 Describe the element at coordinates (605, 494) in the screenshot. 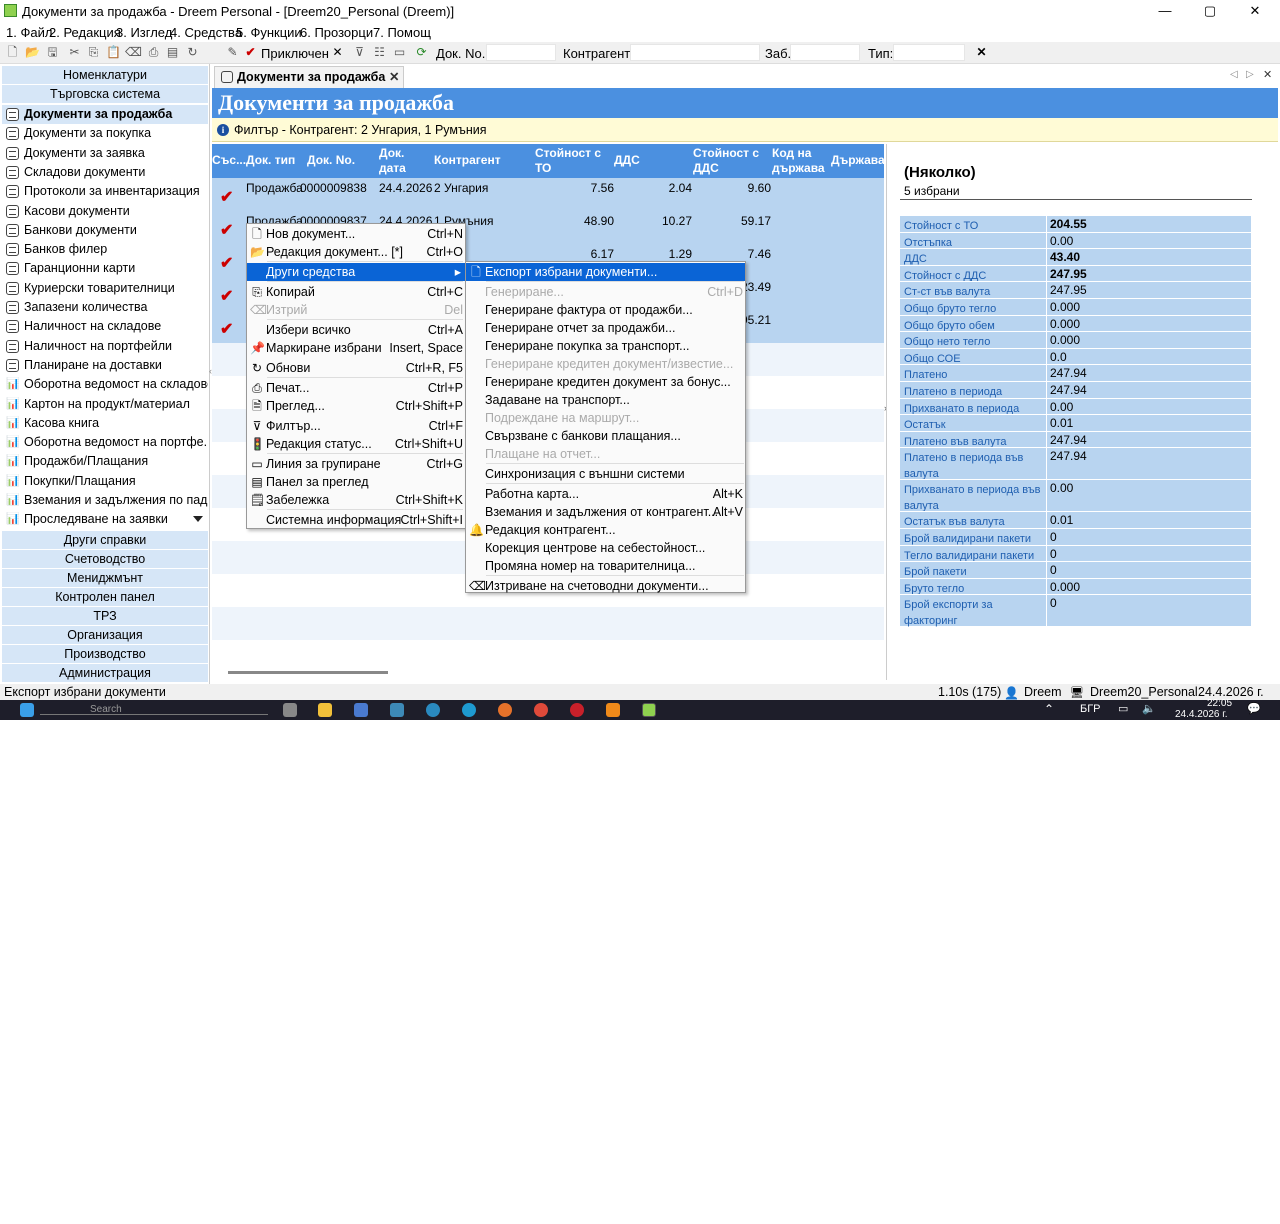

I see `submenu-item-12: Работна карта... Alt+K` at that location.